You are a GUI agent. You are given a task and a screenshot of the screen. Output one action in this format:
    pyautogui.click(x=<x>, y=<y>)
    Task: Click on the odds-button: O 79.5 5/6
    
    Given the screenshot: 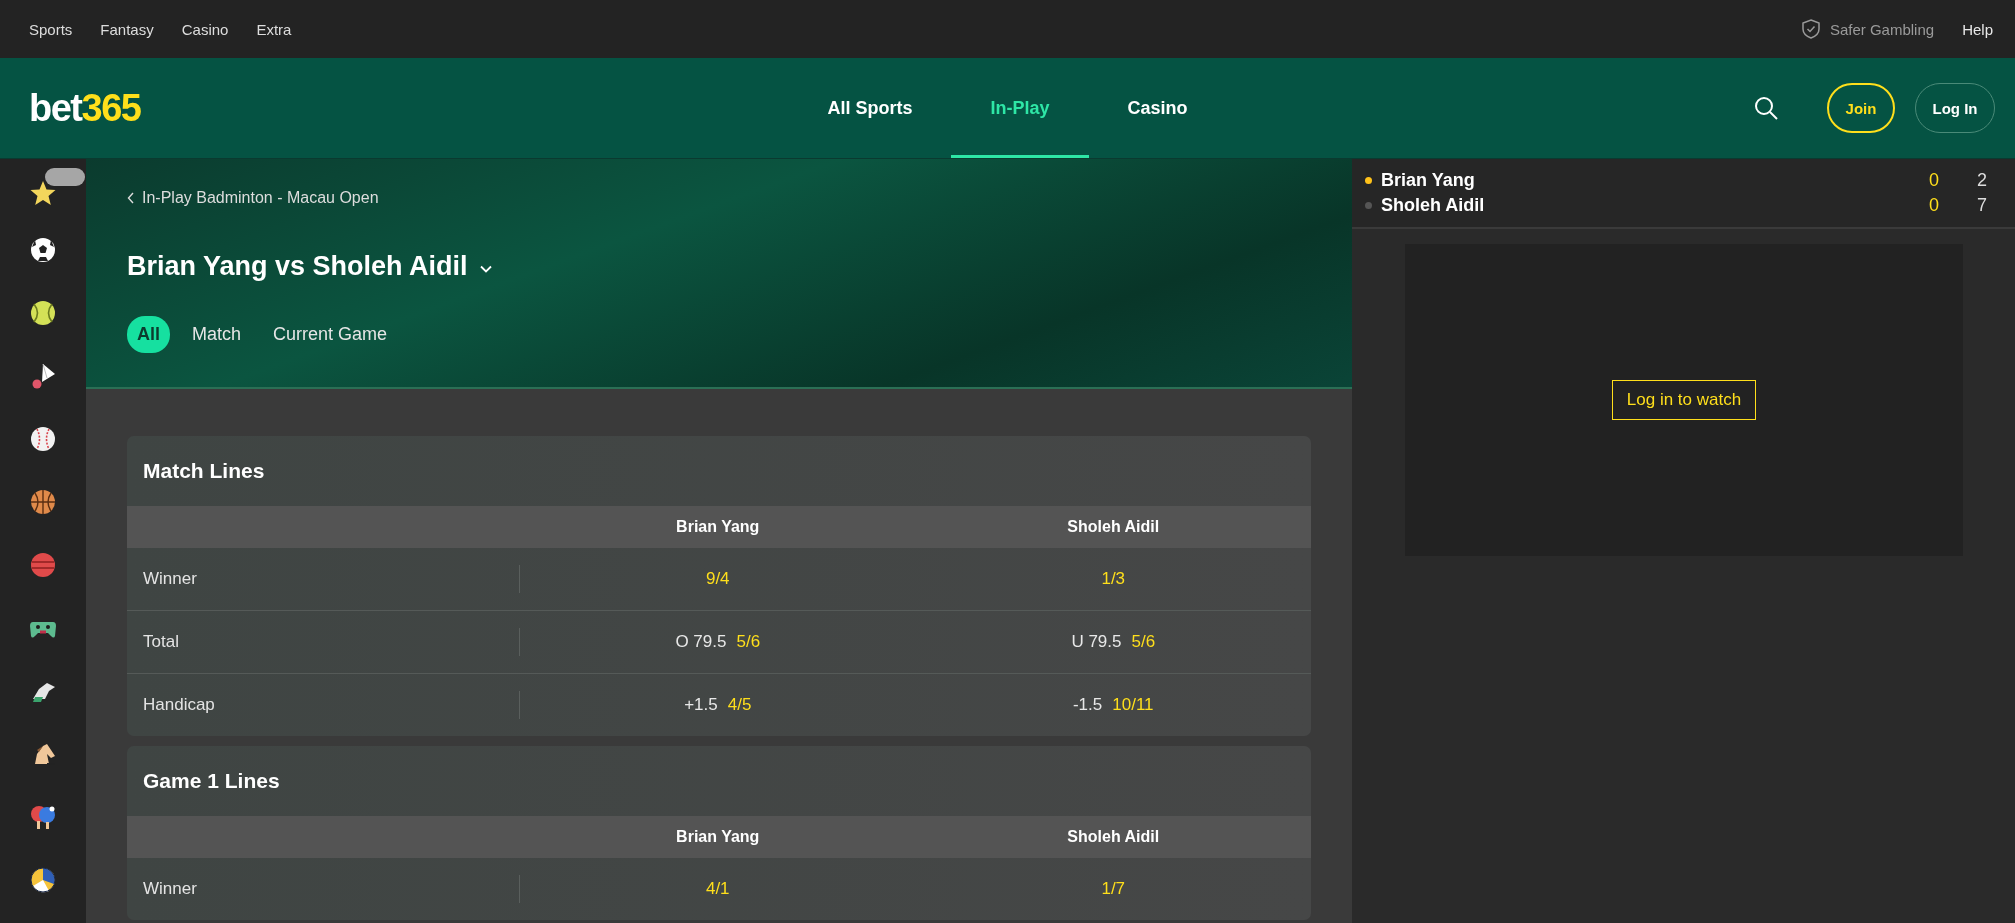 What is the action you would take?
    pyautogui.click(x=718, y=642)
    